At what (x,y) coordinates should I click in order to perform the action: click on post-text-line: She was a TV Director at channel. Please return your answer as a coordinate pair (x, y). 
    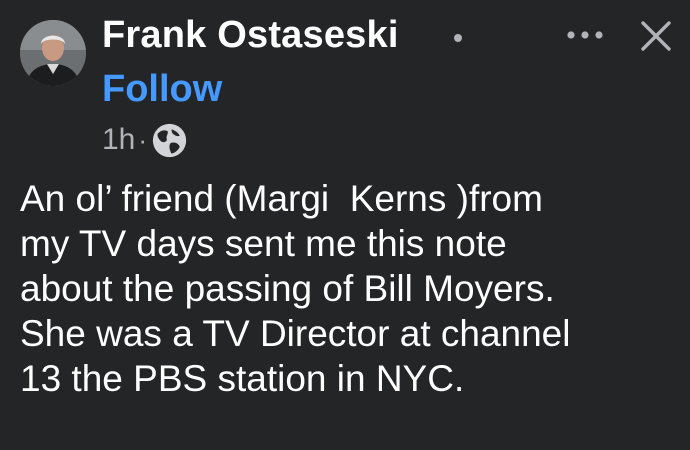
    Looking at the image, I should click on (295, 333).